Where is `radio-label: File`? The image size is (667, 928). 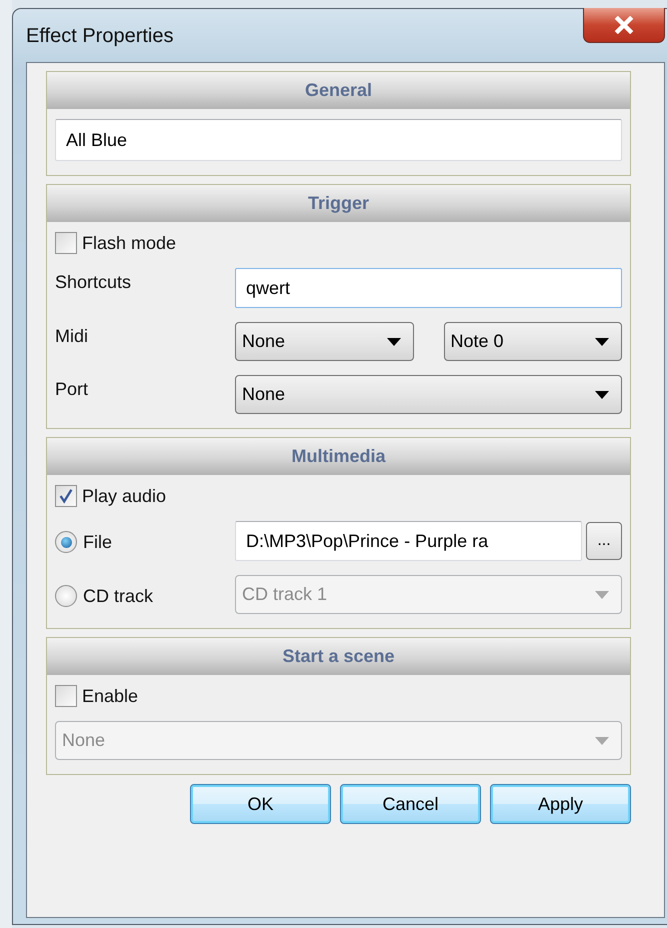 radio-label: File is located at coordinates (97, 542).